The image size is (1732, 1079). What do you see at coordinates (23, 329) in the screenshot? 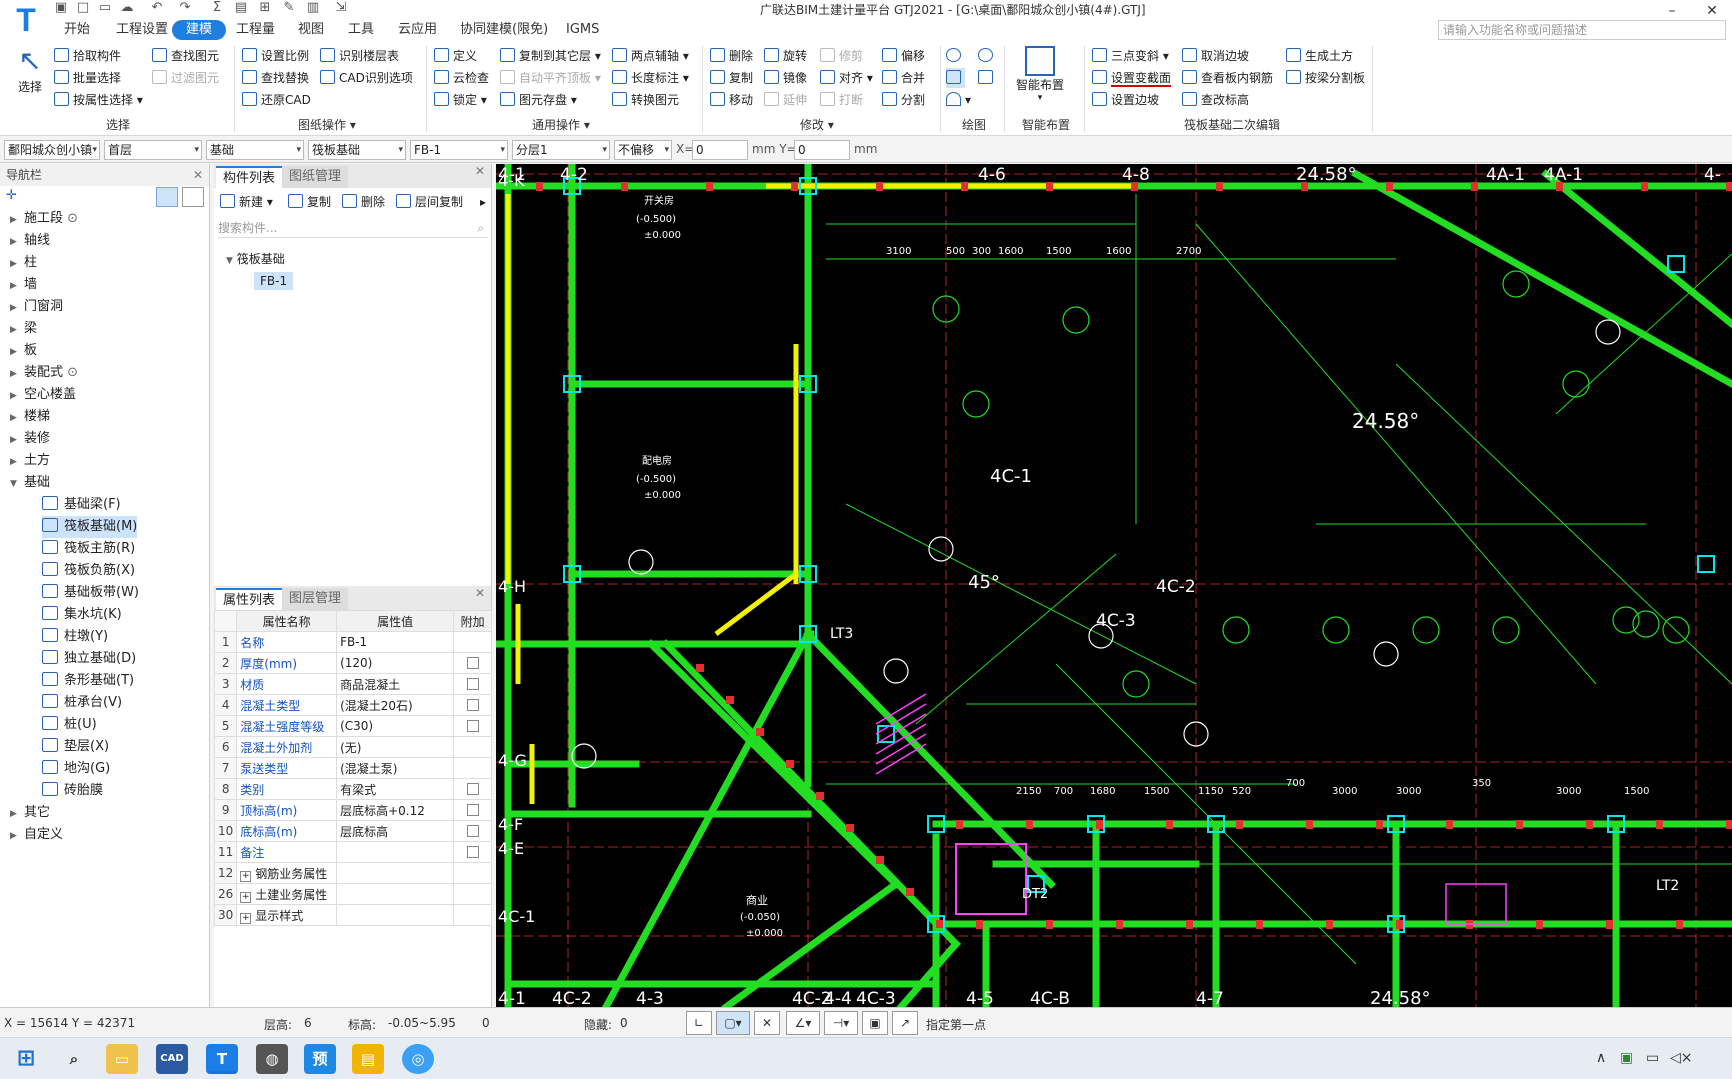
I see `sidebar-item-5: ▶ 梁` at bounding box center [23, 329].